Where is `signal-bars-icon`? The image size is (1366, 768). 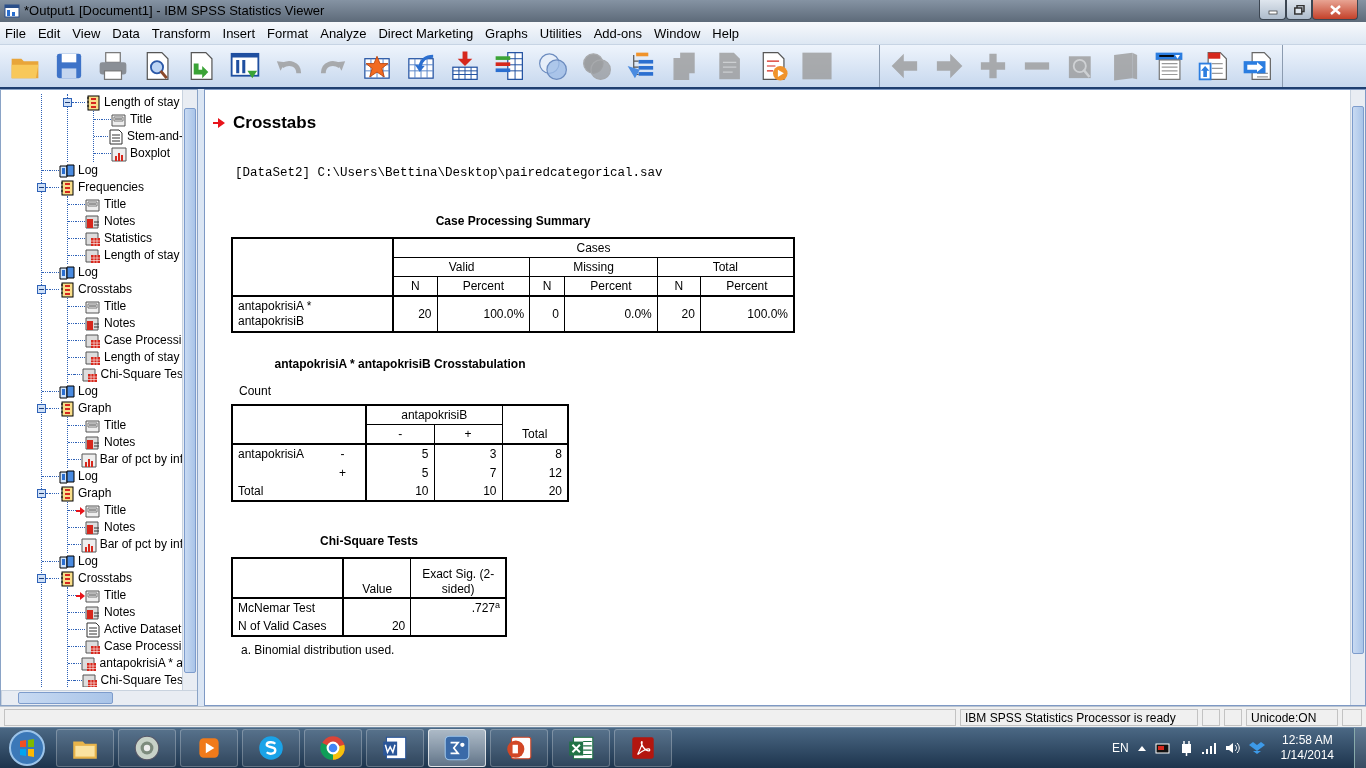
signal-bars-icon is located at coordinates (1208, 748).